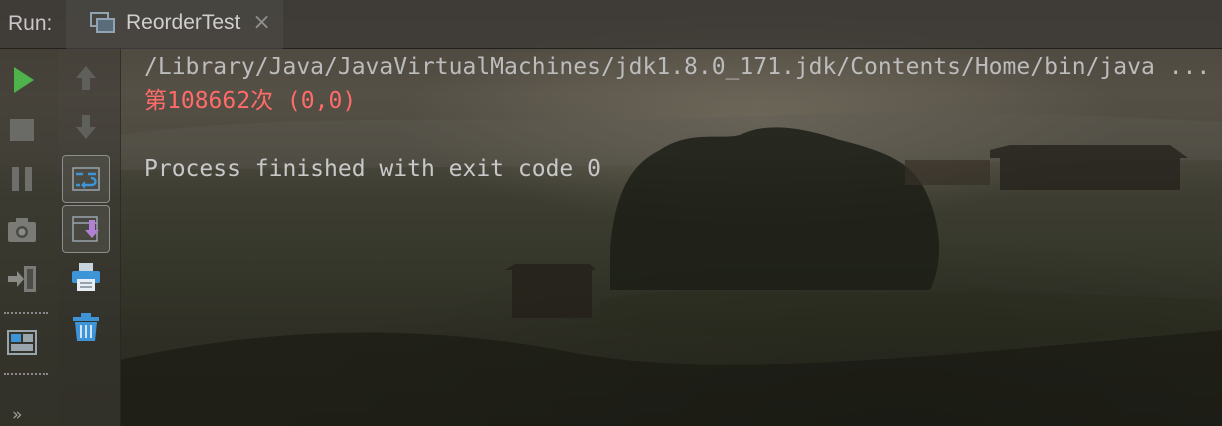 The image size is (1222, 426). I want to click on run-tool-window-header: Run: ReorderTest ×, so click(611, 25).